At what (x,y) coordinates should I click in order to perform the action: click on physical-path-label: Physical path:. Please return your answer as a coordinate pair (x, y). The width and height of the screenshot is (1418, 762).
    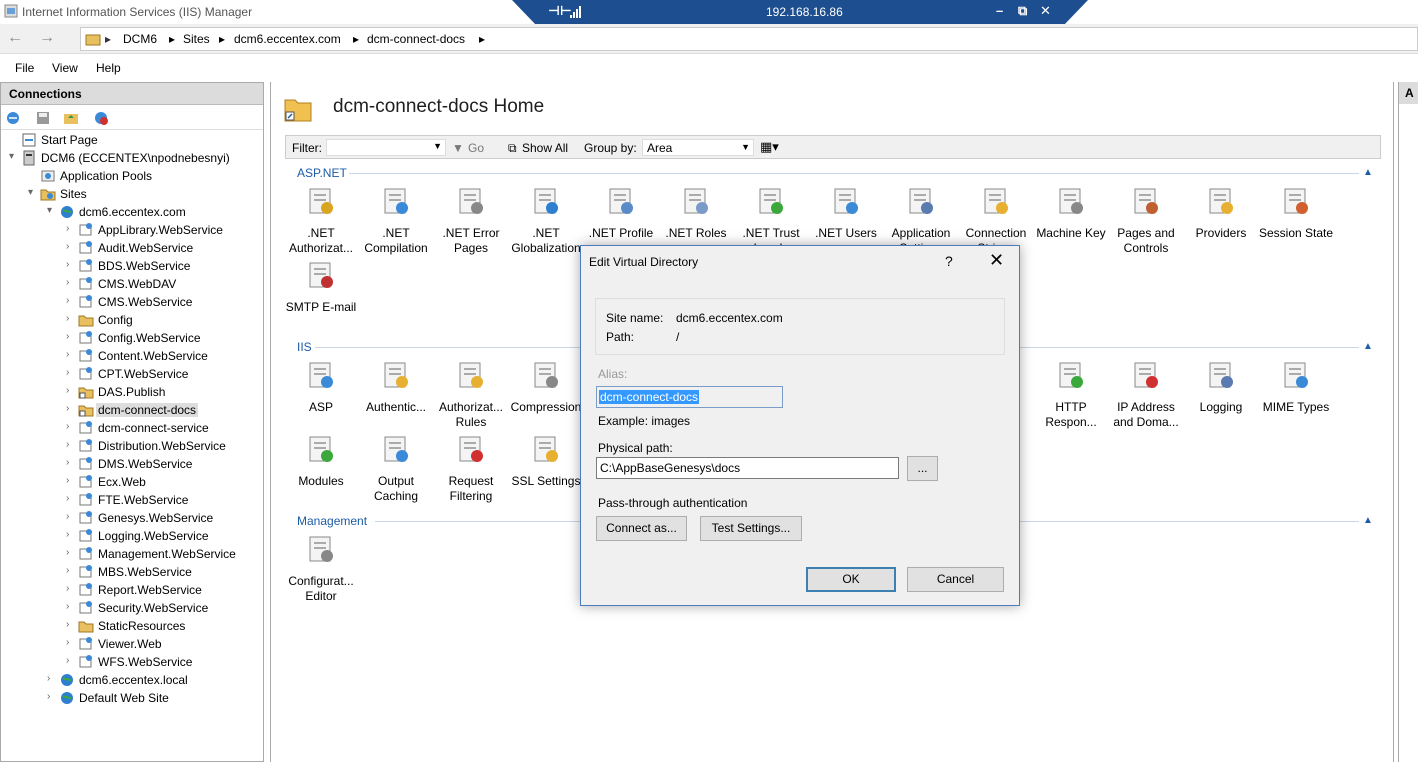
    Looking at the image, I should click on (635, 448).